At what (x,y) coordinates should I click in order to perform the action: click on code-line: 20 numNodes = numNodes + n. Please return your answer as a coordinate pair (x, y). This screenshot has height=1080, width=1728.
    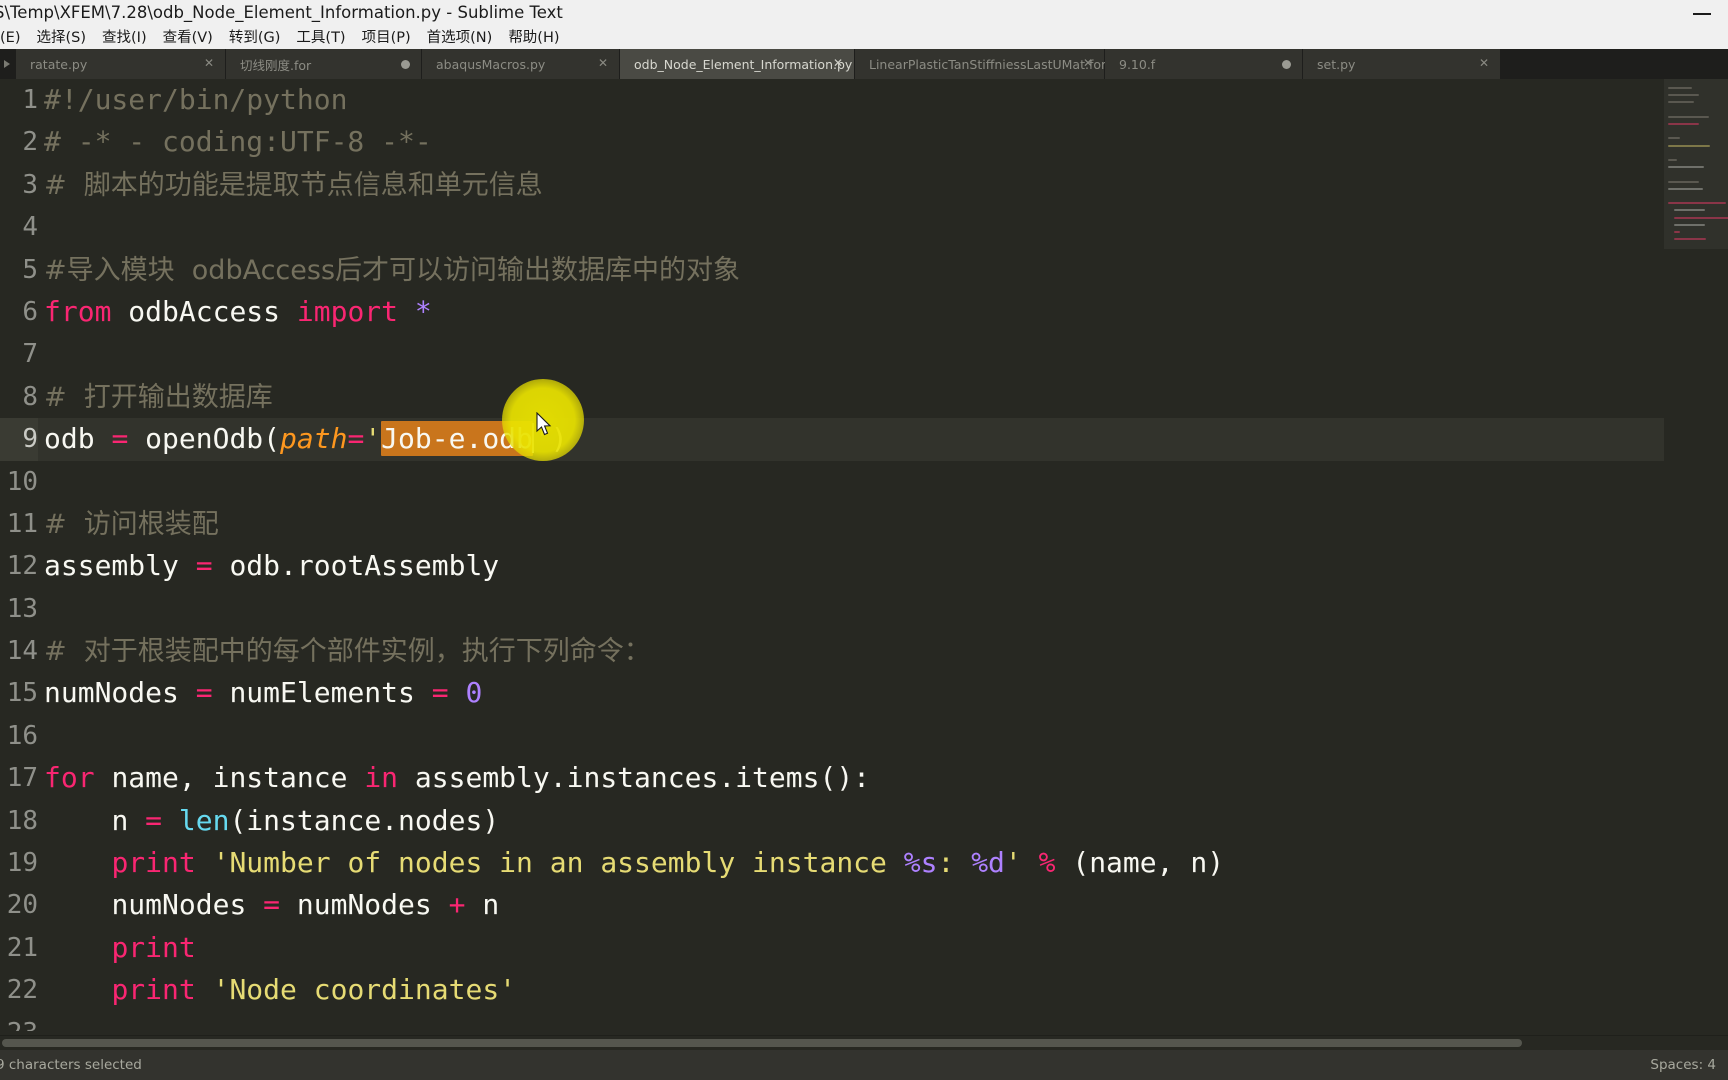
    Looking at the image, I should click on (845, 905).